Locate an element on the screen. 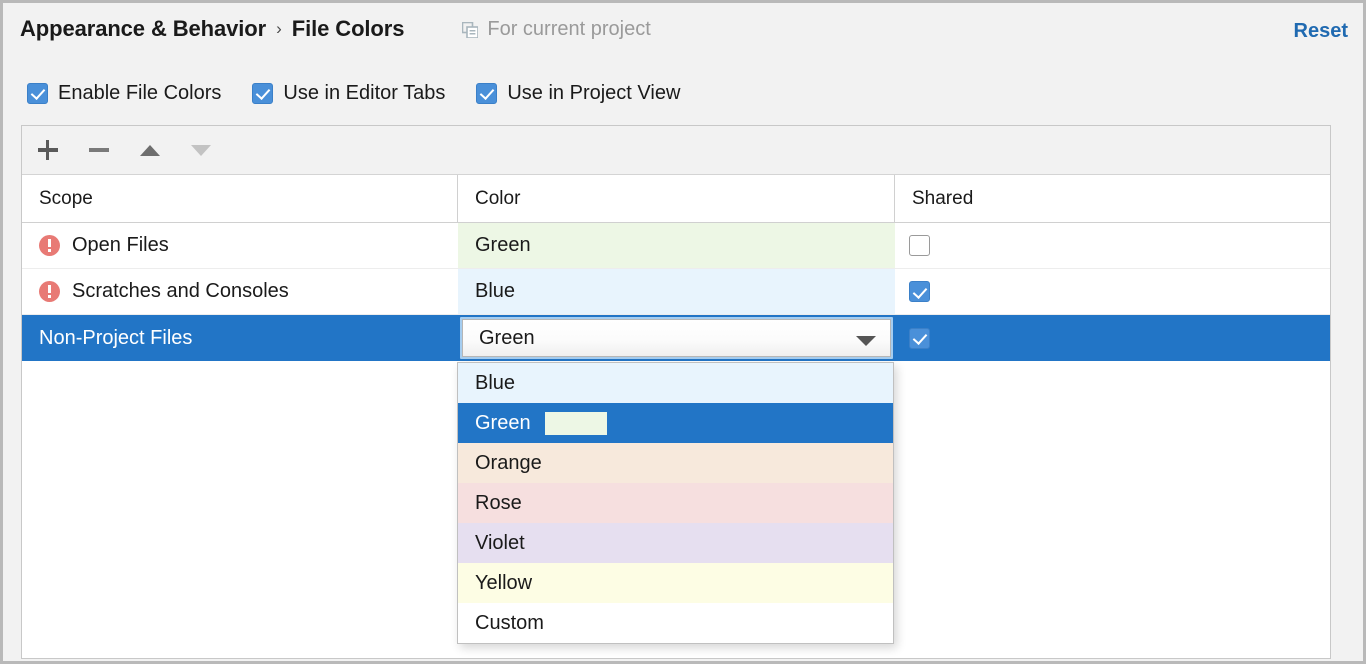 This screenshot has width=1366, height=664. checkbox-enable-file-colors: Enable File Colors is located at coordinates (124, 93).